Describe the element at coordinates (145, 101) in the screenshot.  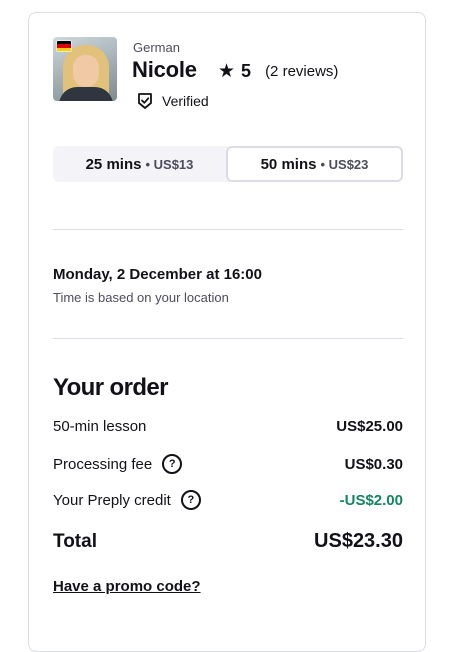
I see `shield-check-icon` at that location.